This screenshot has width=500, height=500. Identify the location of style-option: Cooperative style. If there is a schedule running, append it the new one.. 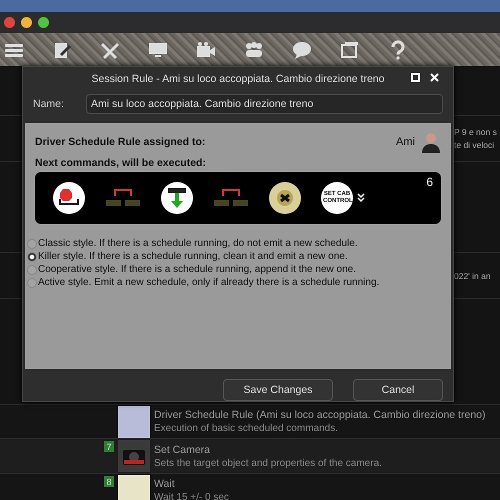
(234, 269).